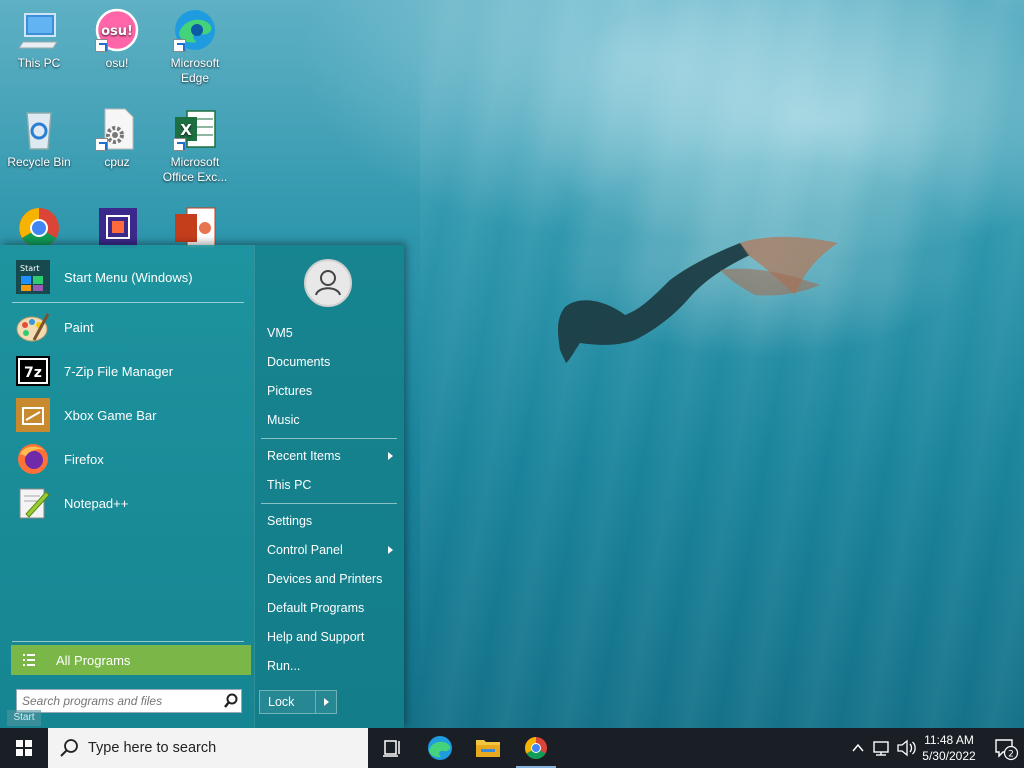 The width and height of the screenshot is (1024, 768). Describe the element at coordinates (117, 63) in the screenshot. I see `desktop-icon-label: osu!` at that location.